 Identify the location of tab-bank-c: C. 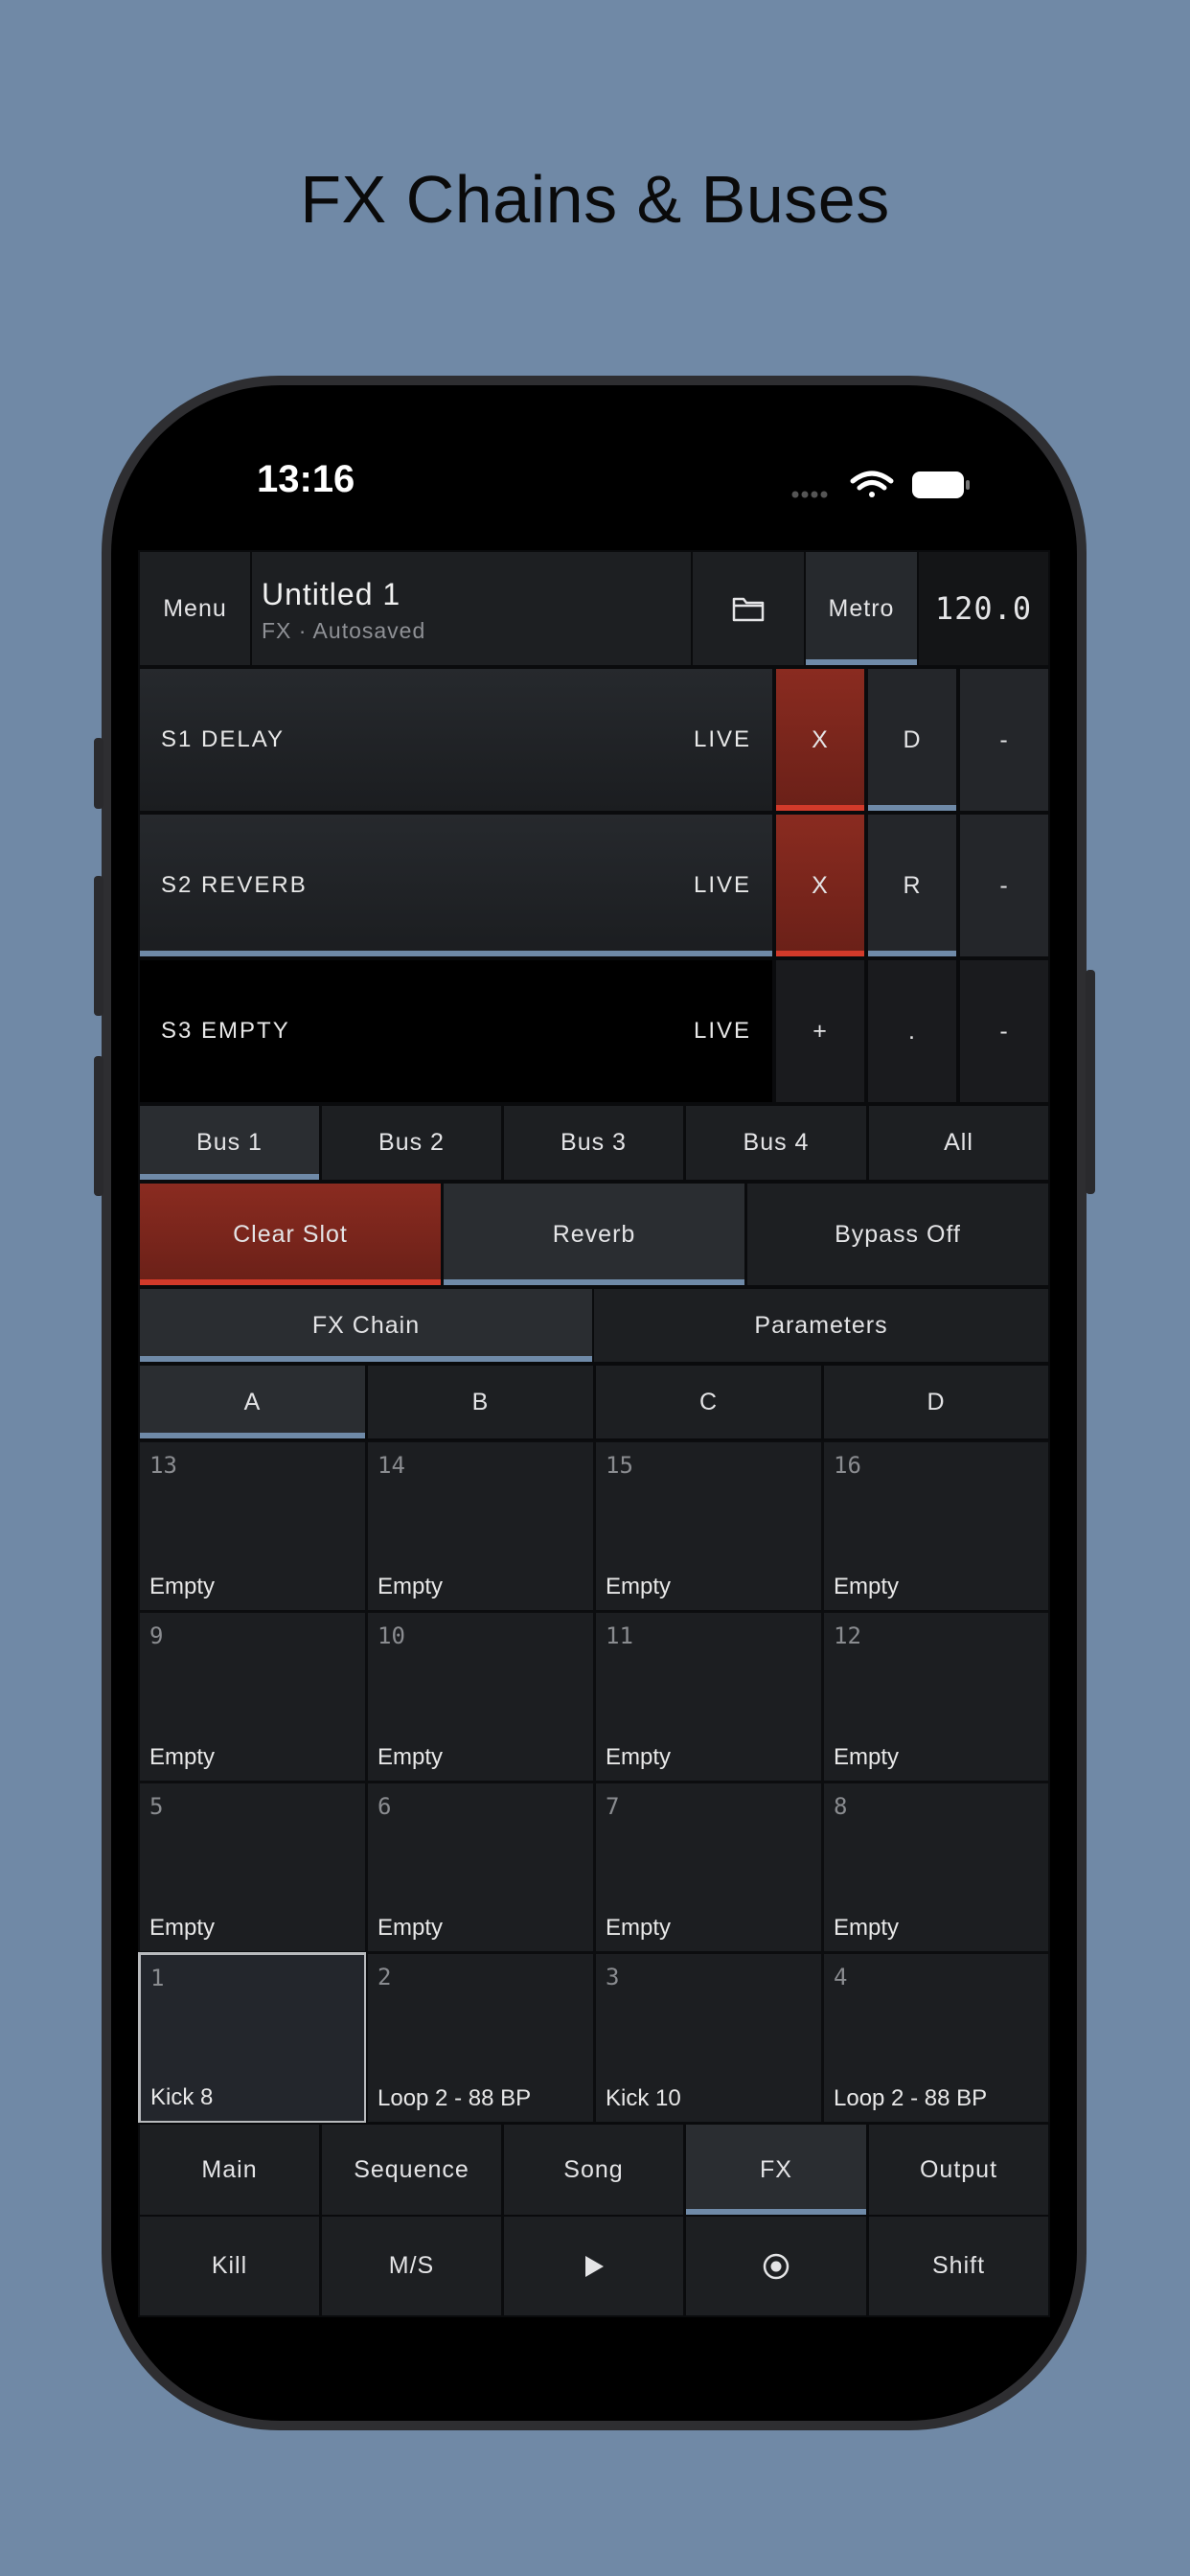
(709, 1402).